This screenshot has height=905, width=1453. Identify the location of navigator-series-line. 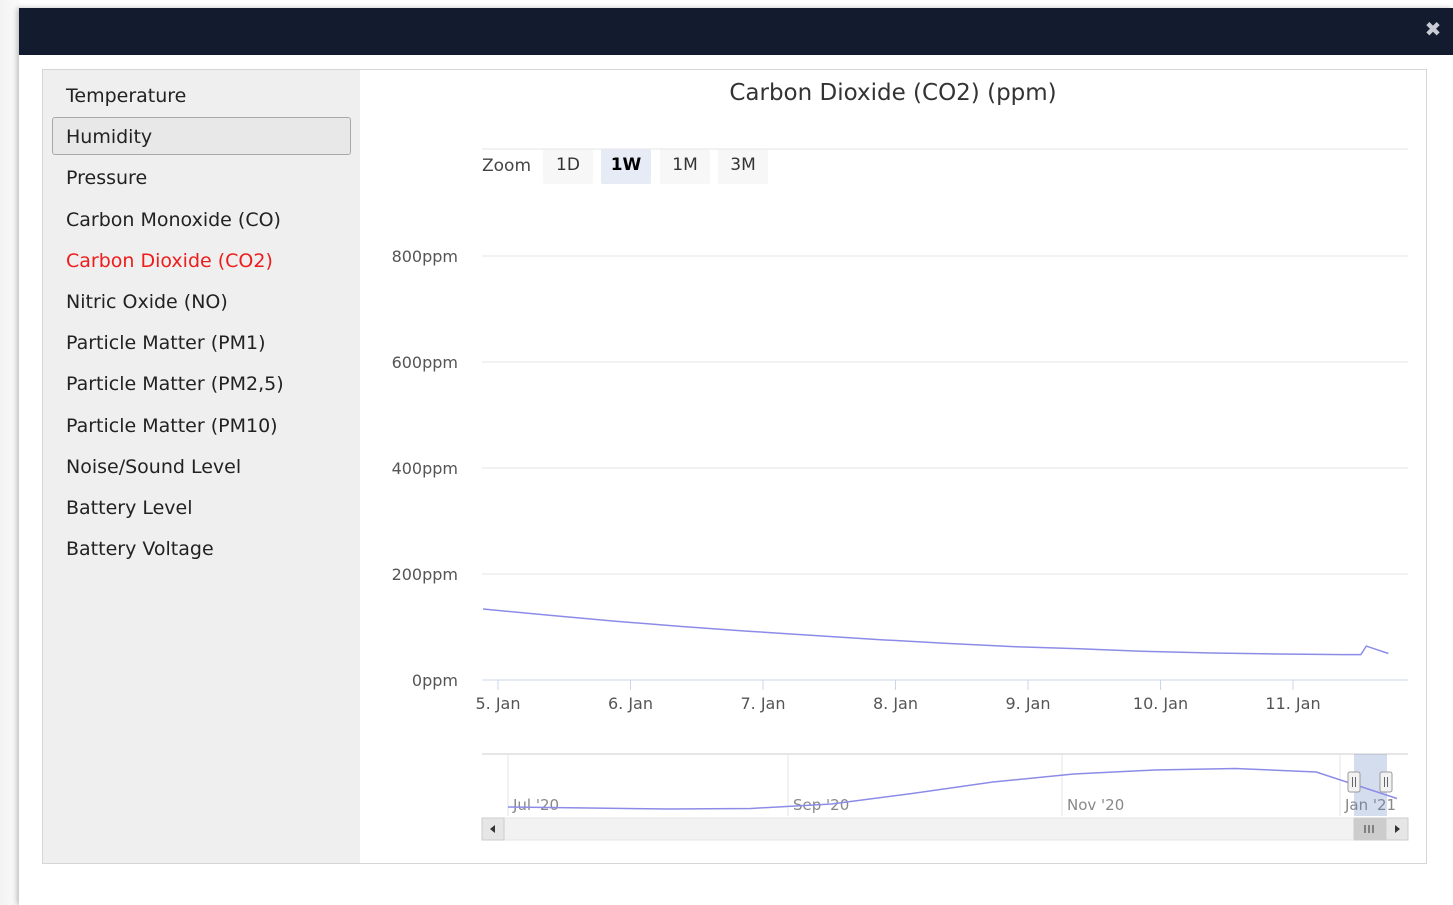
(952, 788).